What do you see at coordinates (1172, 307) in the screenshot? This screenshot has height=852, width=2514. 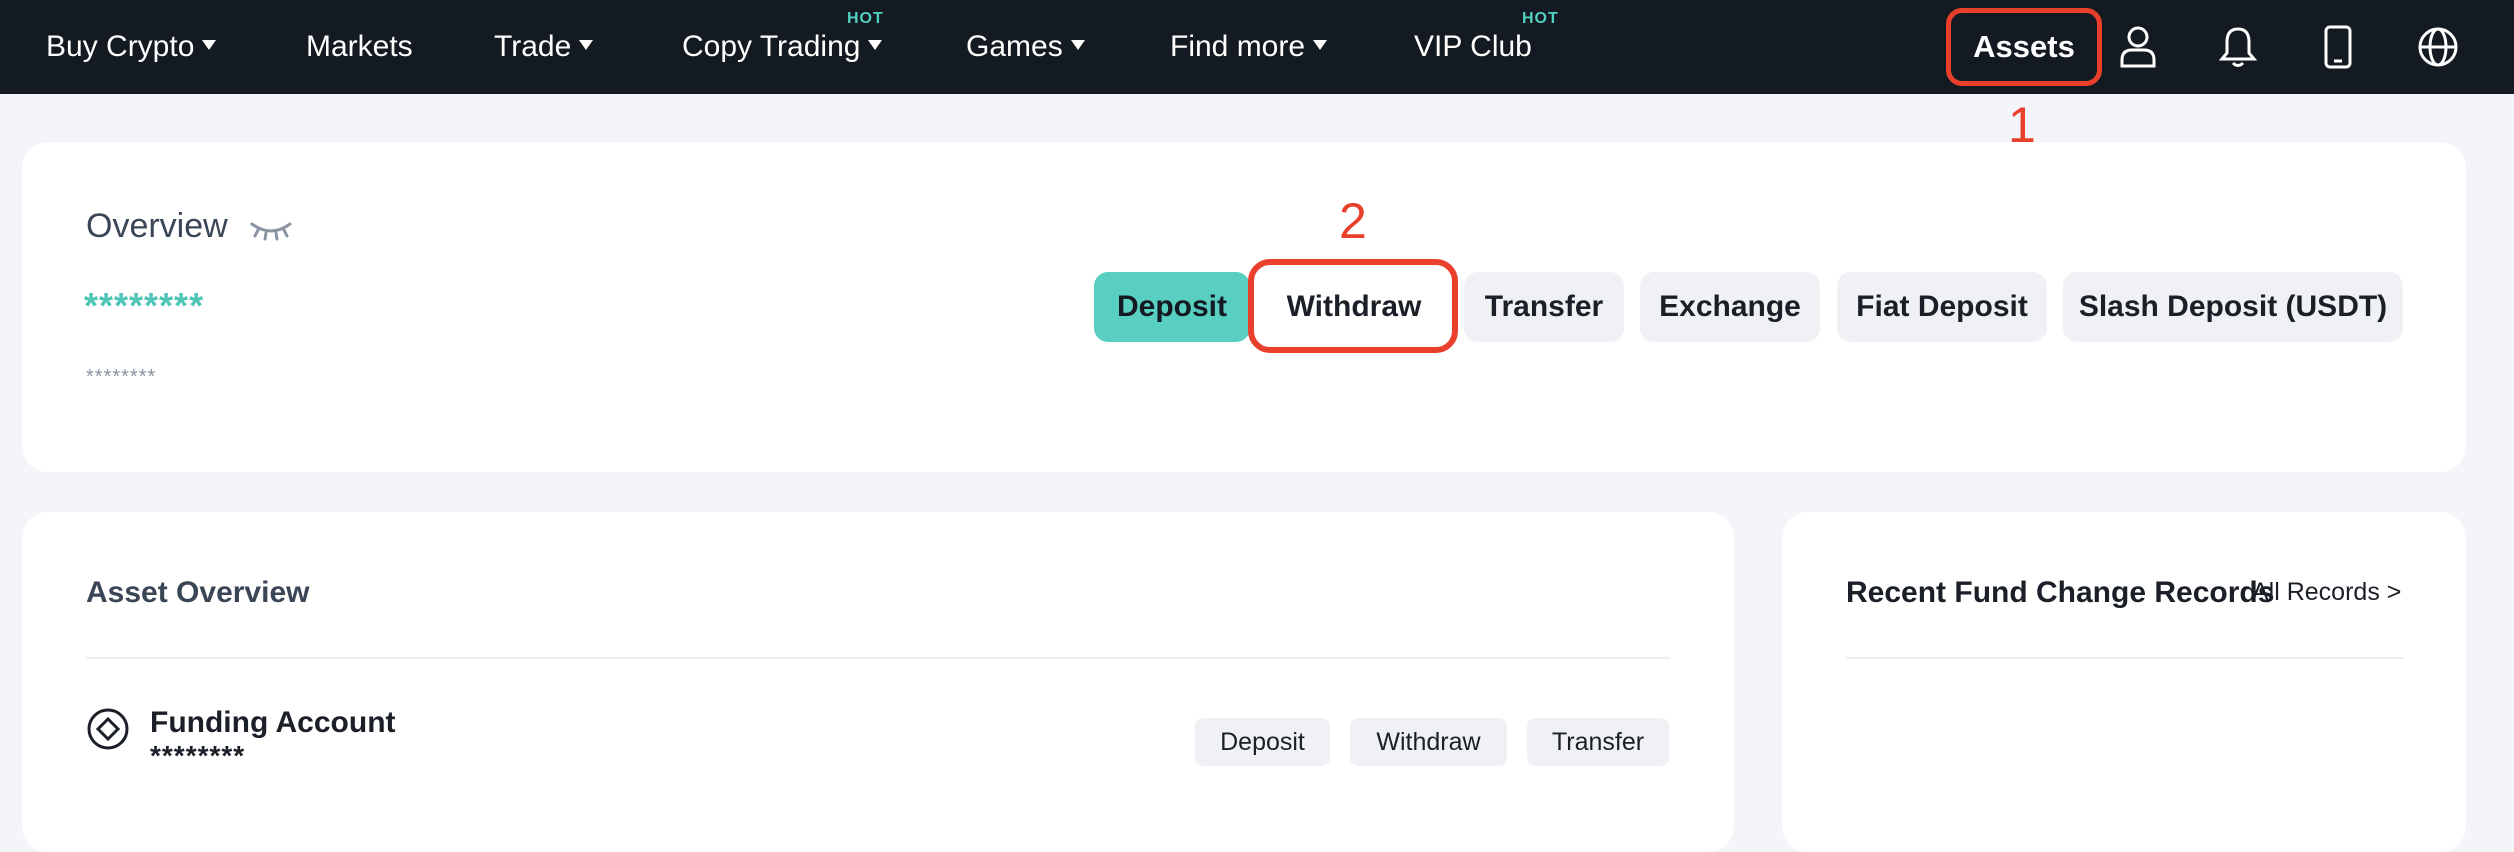 I see `deposit-button: Deposit` at bounding box center [1172, 307].